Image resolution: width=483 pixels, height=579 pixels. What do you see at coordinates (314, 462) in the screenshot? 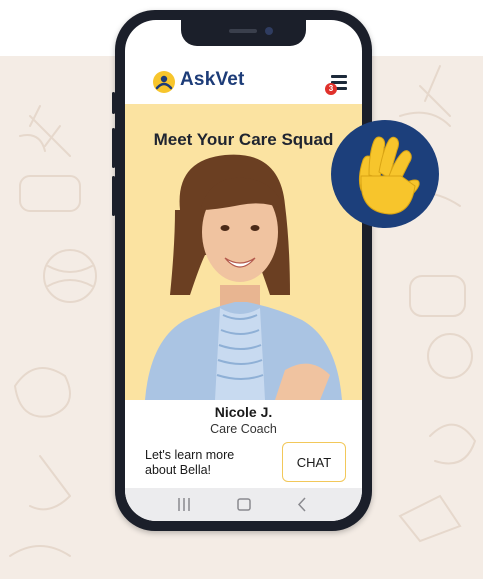
I see `chat-button: CHAT` at bounding box center [314, 462].